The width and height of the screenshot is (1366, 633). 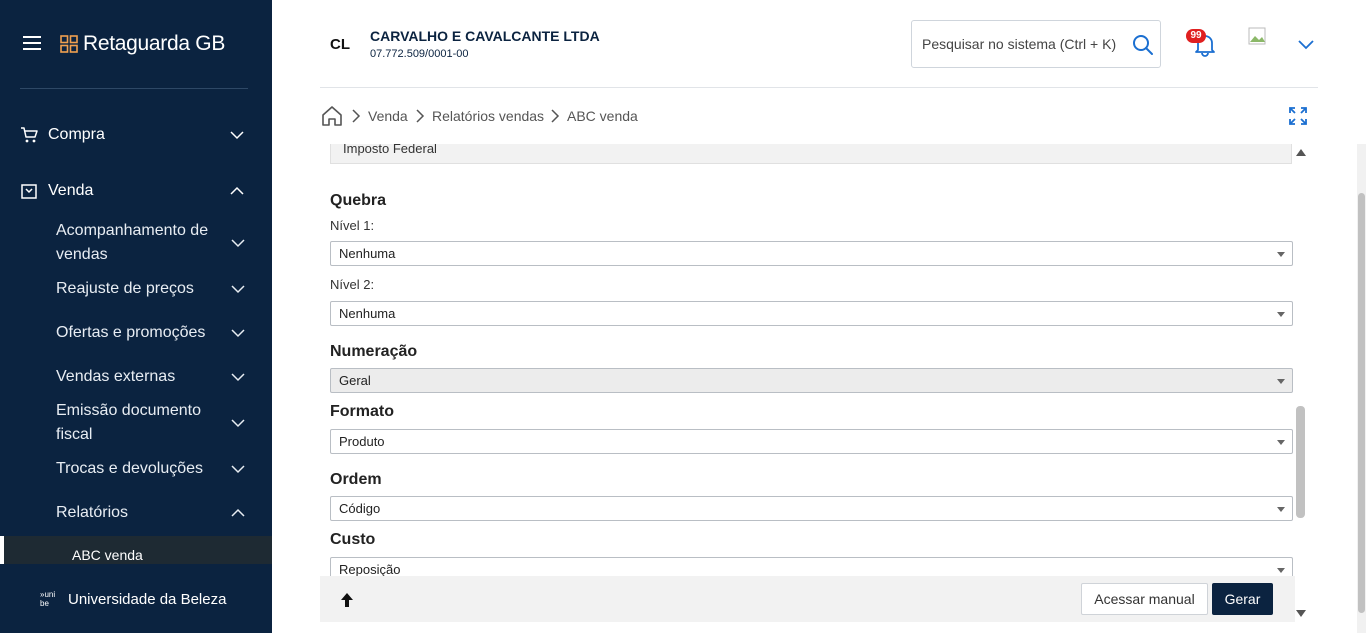 What do you see at coordinates (1298, 116) in the screenshot?
I see `expand-icon` at bounding box center [1298, 116].